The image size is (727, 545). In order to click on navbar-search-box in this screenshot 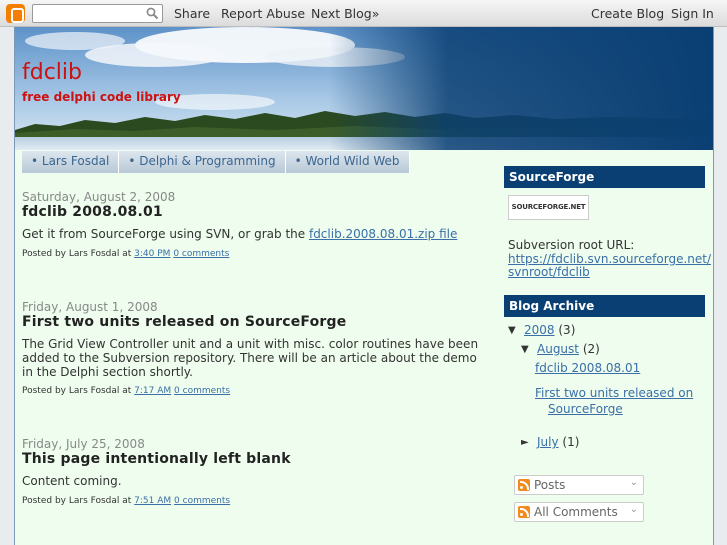, I will do `click(97, 13)`.